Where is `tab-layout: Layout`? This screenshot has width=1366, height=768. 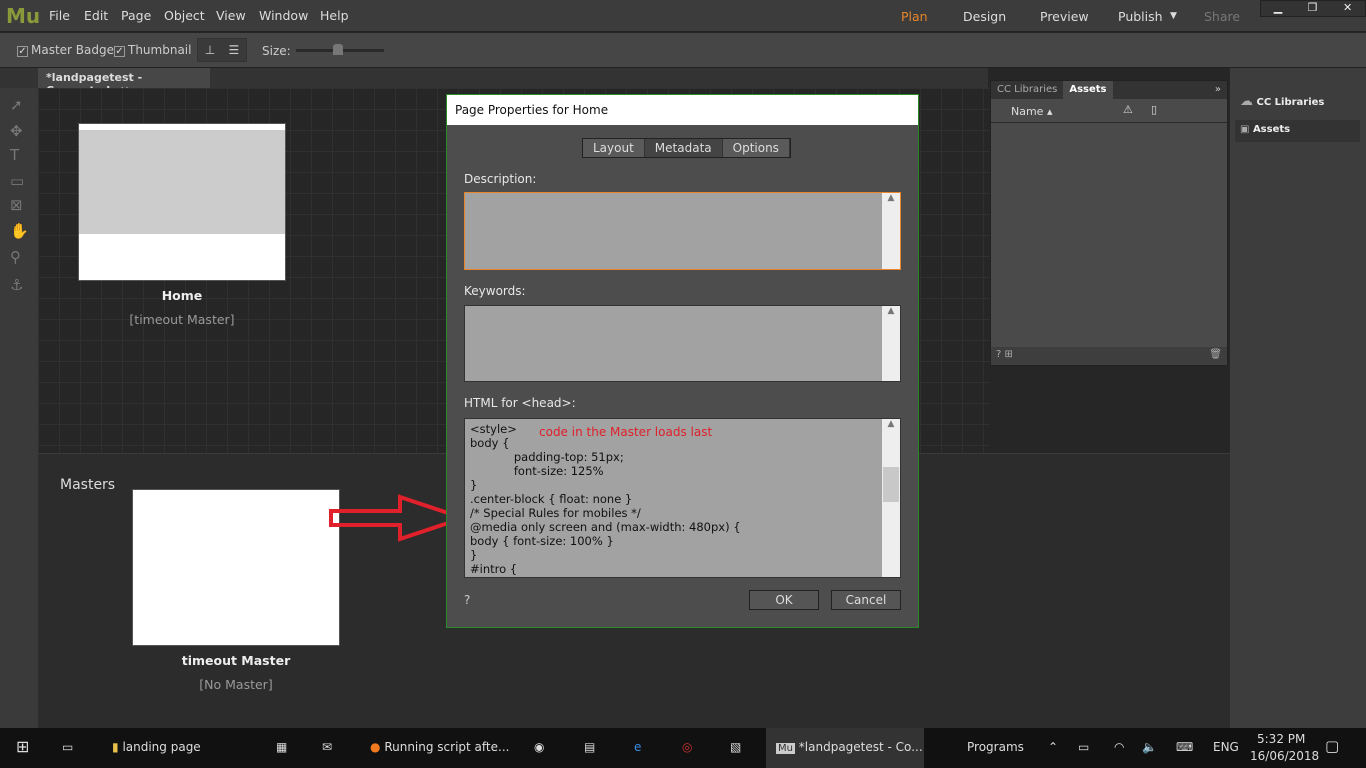
tab-layout: Layout is located at coordinates (614, 148).